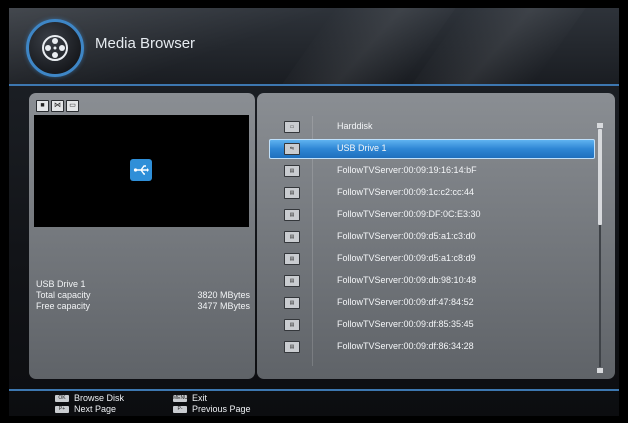  I want to click on list-item: ▤ FollowTVServer:00:09:df:47:84:52, so click(432, 303).